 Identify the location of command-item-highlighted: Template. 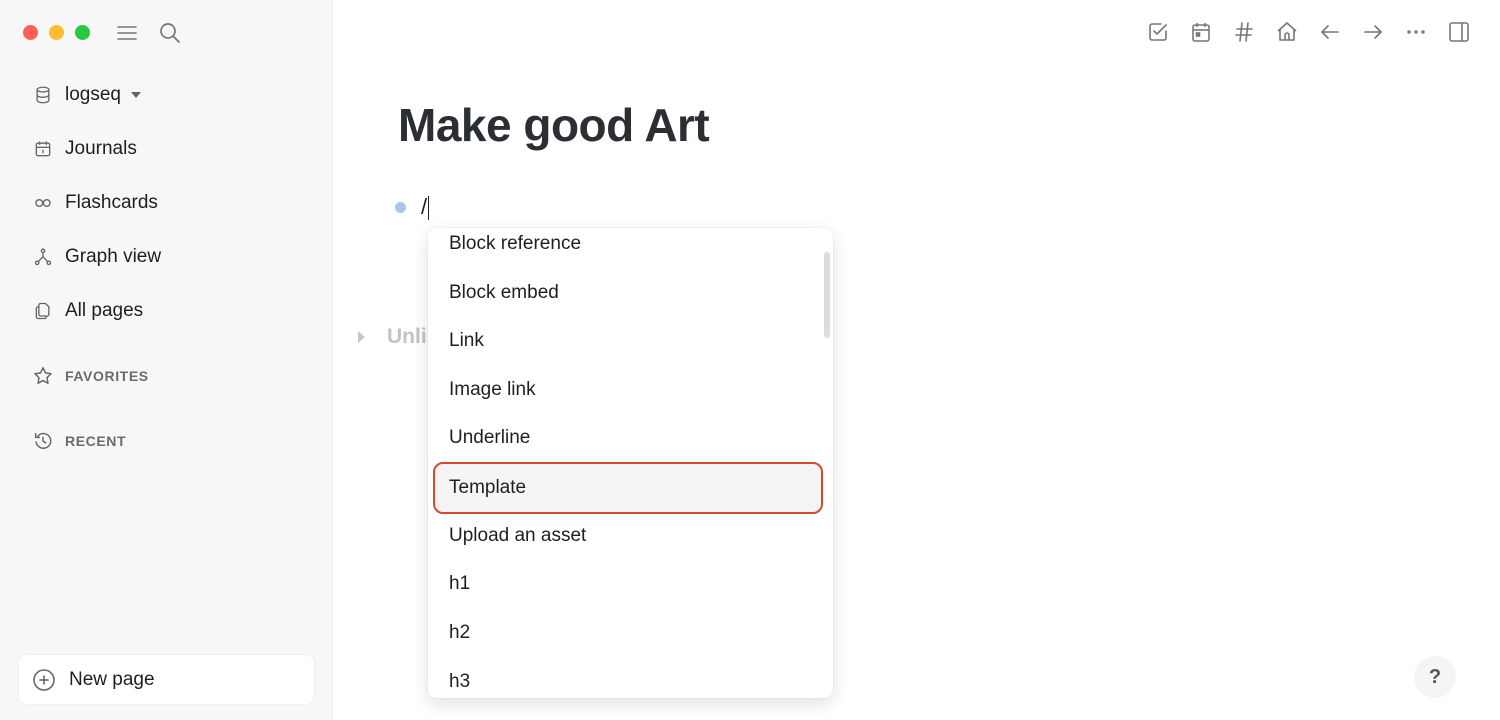
(628, 488).